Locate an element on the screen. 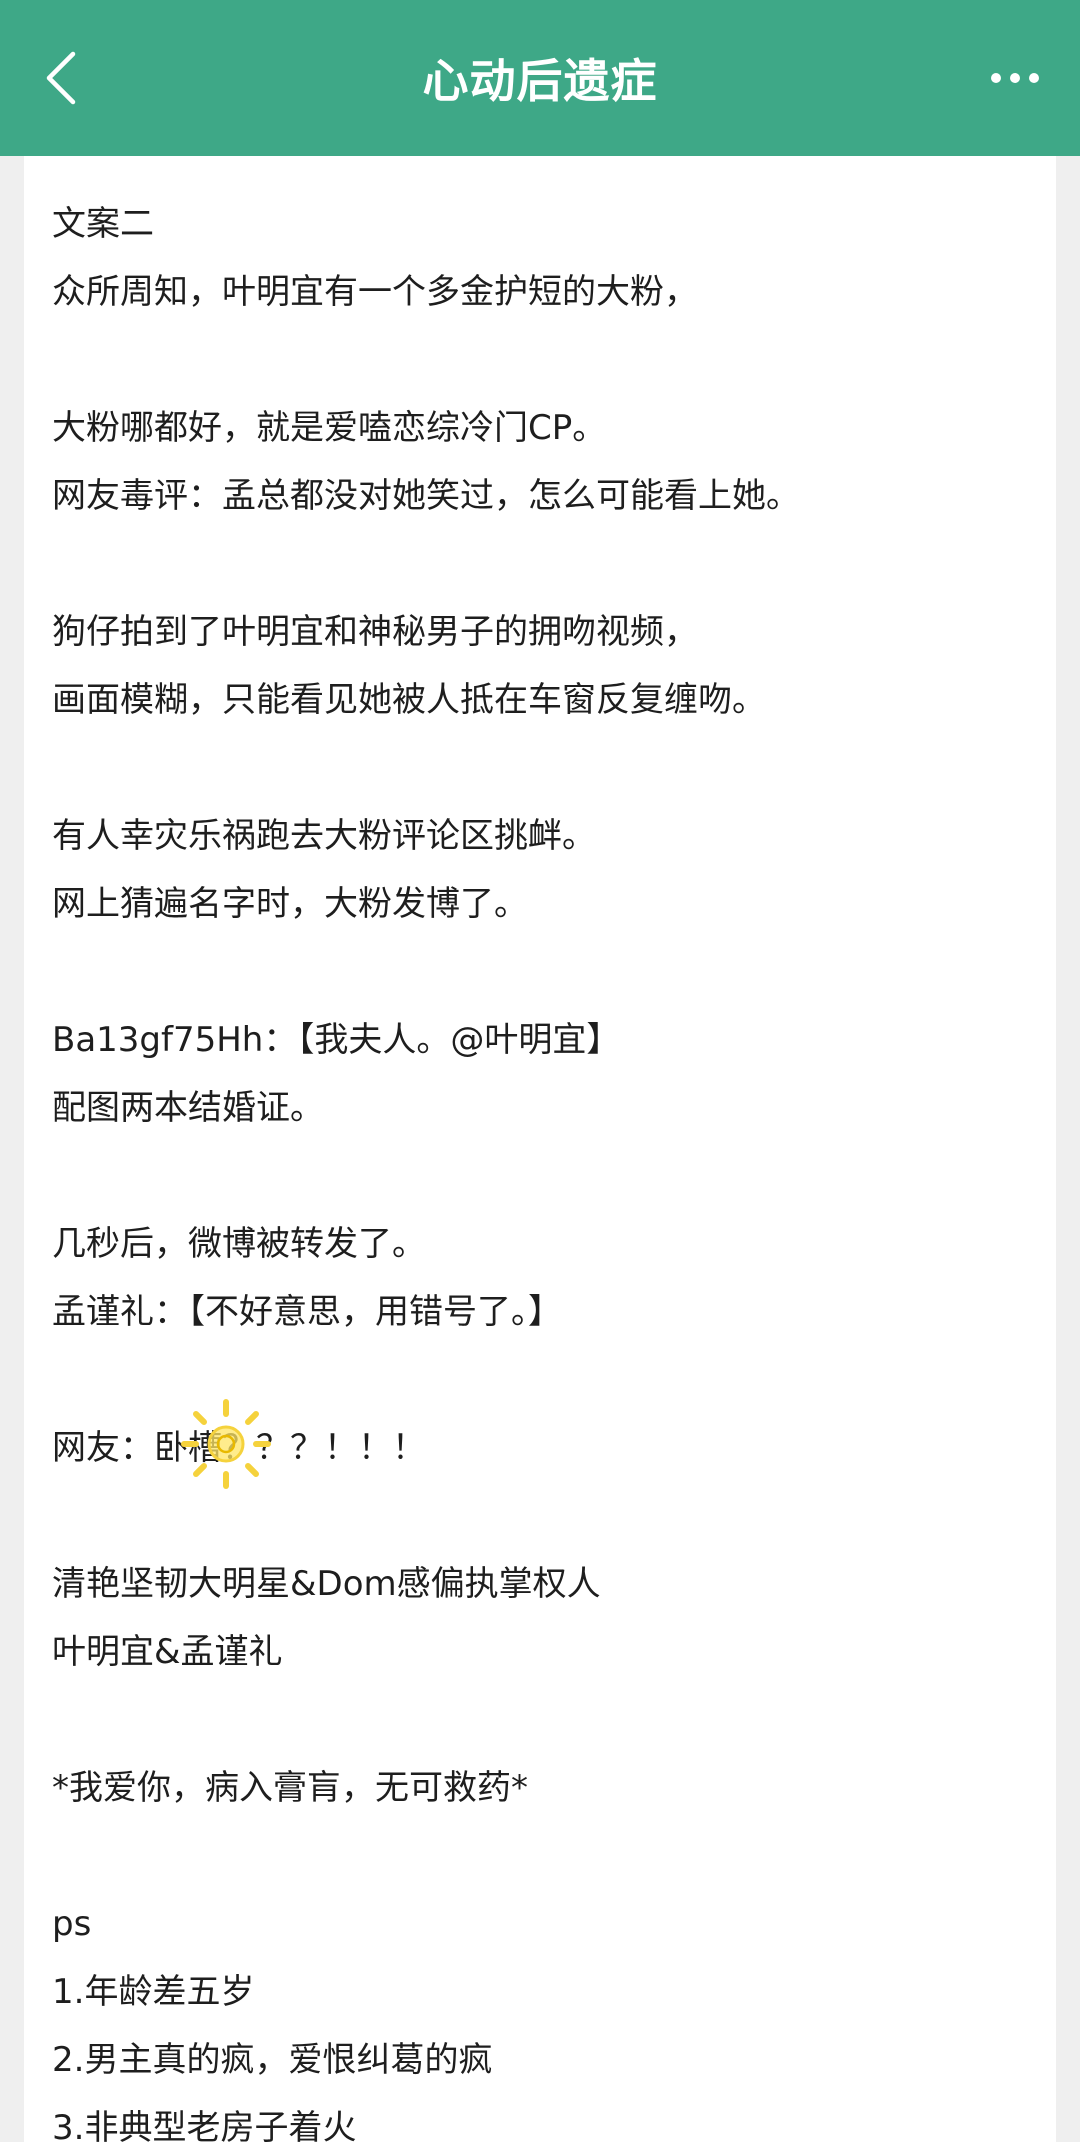 This screenshot has width=1080, height=2142. article-line: 叶明宜&孟谨礼 is located at coordinates (167, 1652).